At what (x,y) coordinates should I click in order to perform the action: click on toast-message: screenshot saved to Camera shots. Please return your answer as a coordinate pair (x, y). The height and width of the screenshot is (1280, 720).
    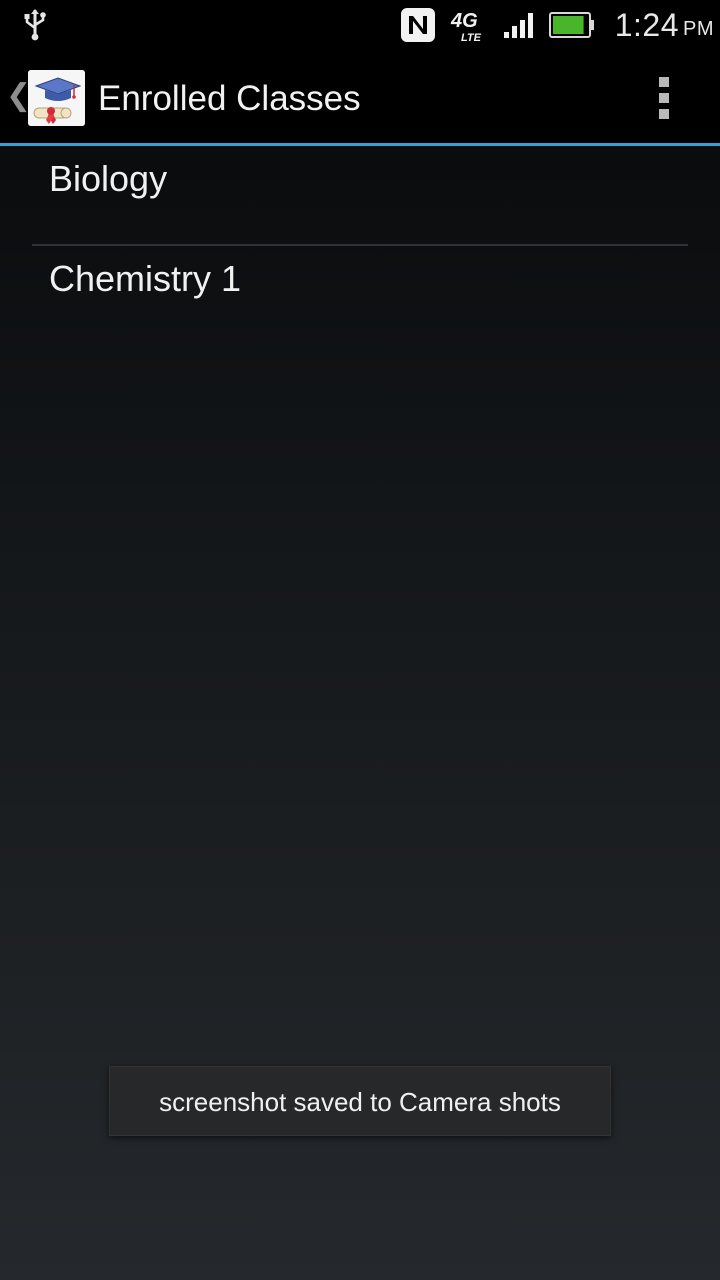
    Looking at the image, I should click on (360, 1101).